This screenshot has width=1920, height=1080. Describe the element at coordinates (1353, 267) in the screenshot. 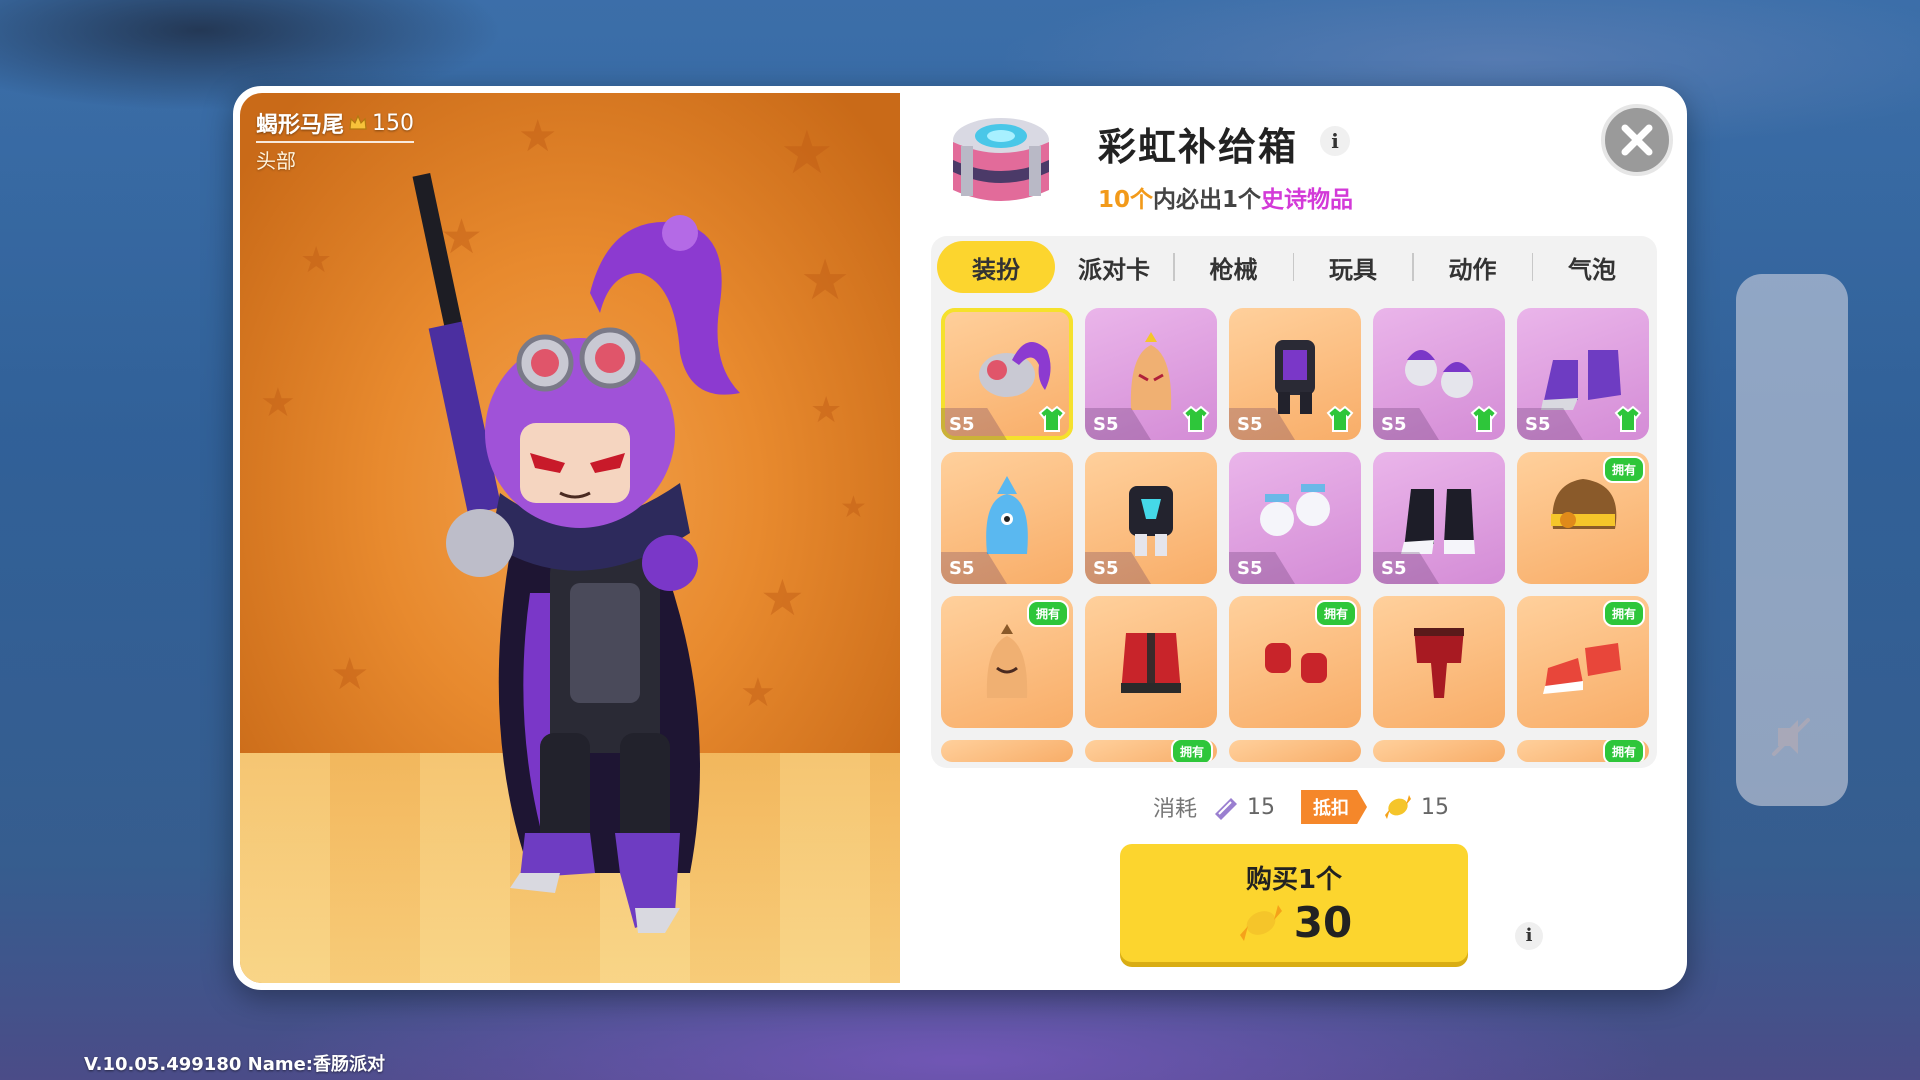

I see `tab-toys: 玩具` at that location.